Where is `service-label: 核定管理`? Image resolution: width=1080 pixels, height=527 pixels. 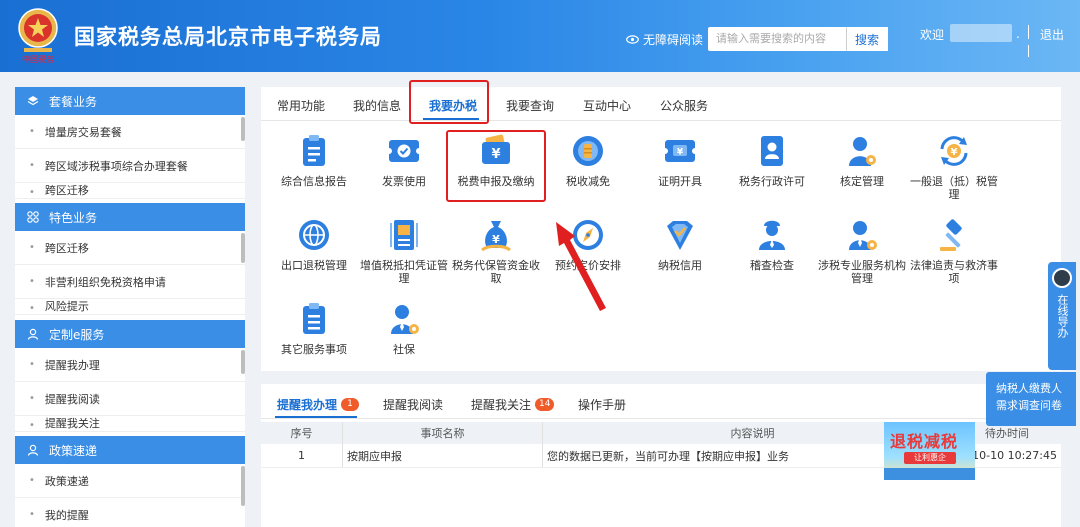
service-label: 核定管理 is located at coordinates (862, 181).